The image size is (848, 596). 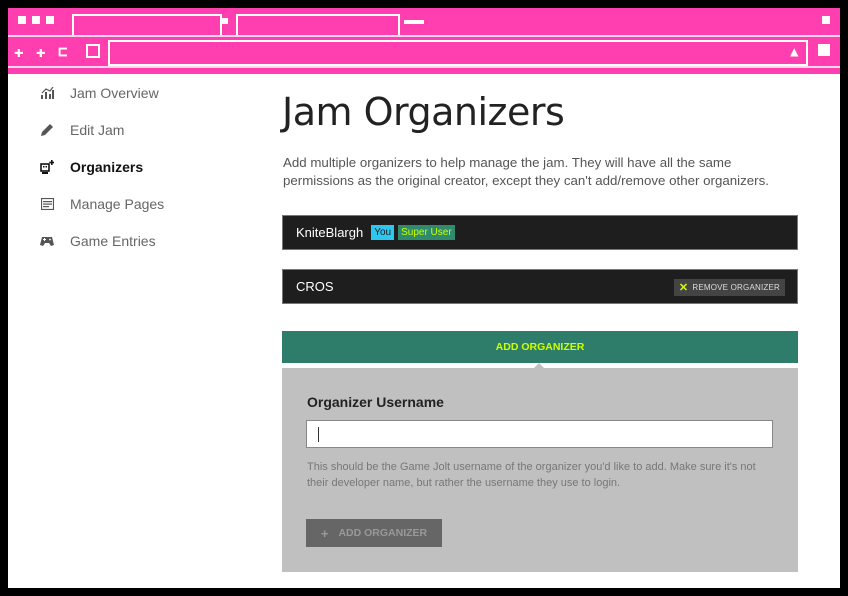 I want to click on tab-divider, so click(x=424, y=36).